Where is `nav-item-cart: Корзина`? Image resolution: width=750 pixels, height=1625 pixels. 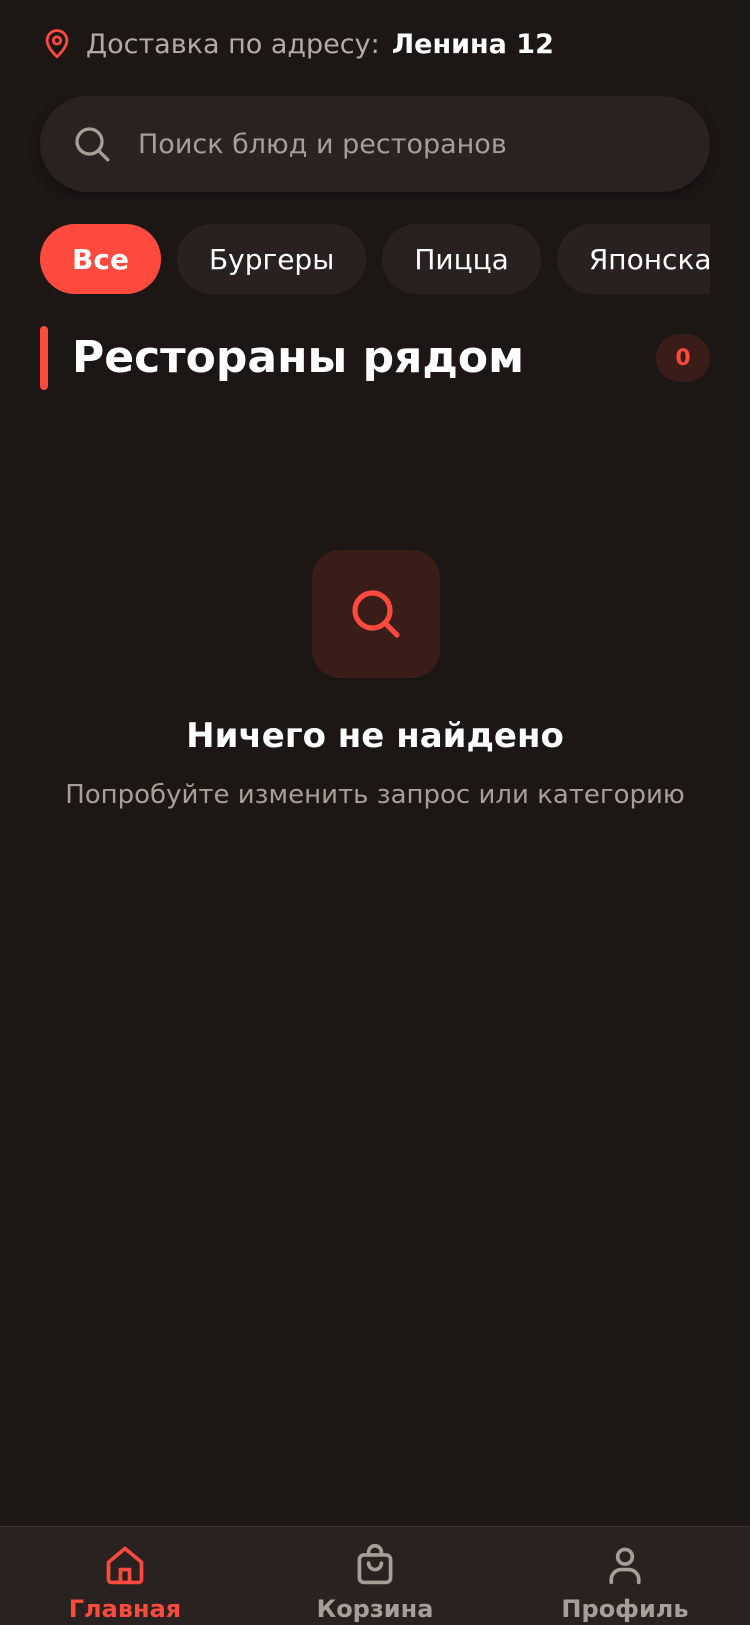 nav-item-cart: Корзина is located at coordinates (375, 1576).